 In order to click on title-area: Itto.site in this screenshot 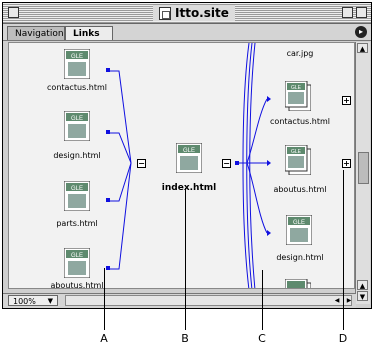, I will do `click(194, 13)`.